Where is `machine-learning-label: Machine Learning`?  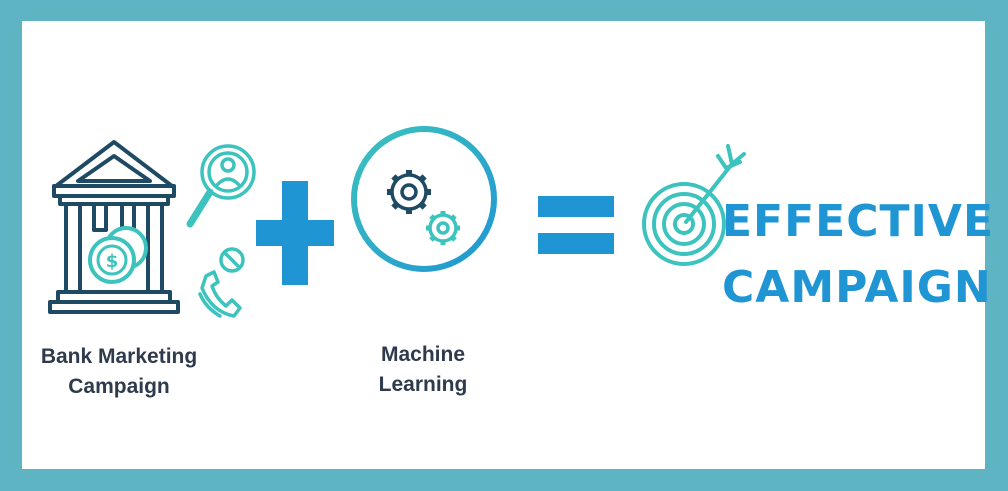
machine-learning-label: Machine Learning is located at coordinates (423, 370).